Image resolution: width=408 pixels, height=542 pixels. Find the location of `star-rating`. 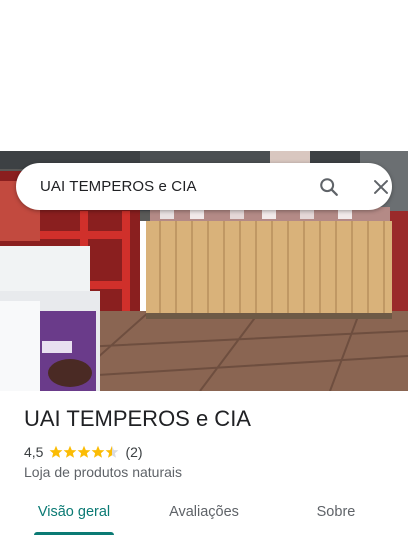

star-rating is located at coordinates (84, 452).